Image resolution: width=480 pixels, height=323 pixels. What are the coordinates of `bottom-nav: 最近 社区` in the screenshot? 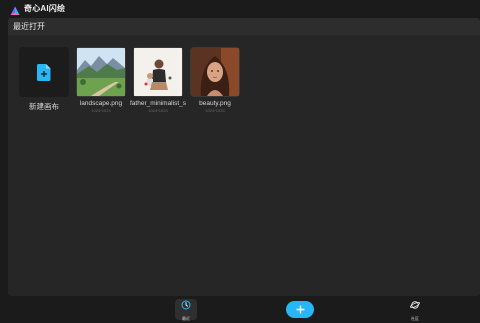 It's located at (240, 309).